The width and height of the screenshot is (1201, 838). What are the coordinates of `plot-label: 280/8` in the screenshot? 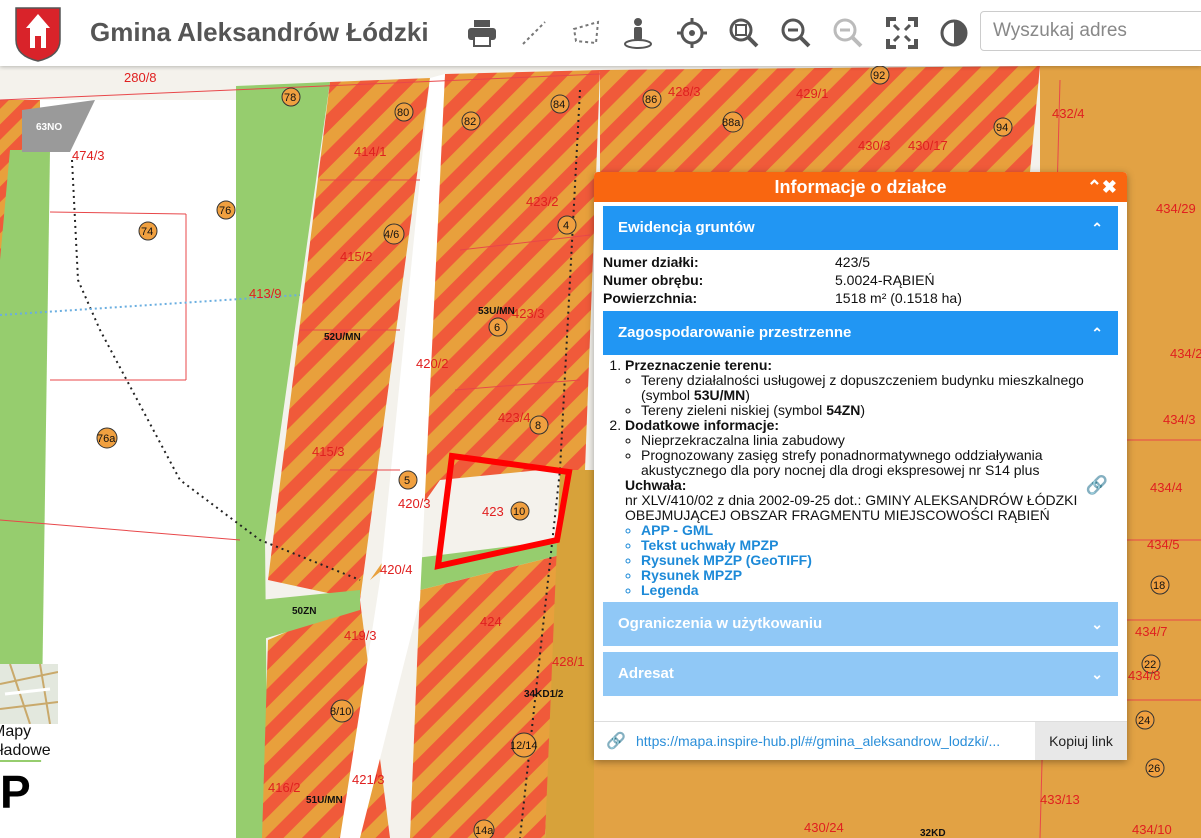 It's located at (140, 77).